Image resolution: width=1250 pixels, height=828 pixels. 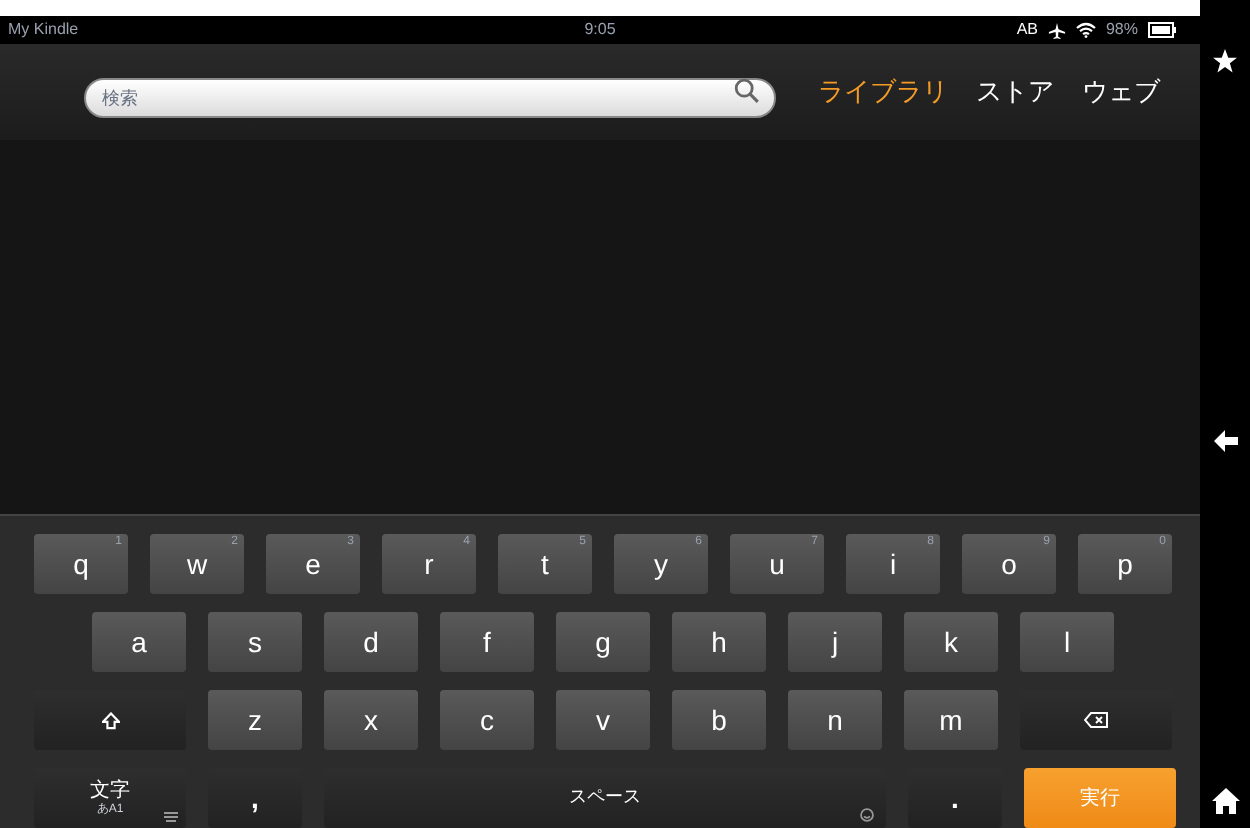 I want to click on emoji-icon, so click(x=867, y=815).